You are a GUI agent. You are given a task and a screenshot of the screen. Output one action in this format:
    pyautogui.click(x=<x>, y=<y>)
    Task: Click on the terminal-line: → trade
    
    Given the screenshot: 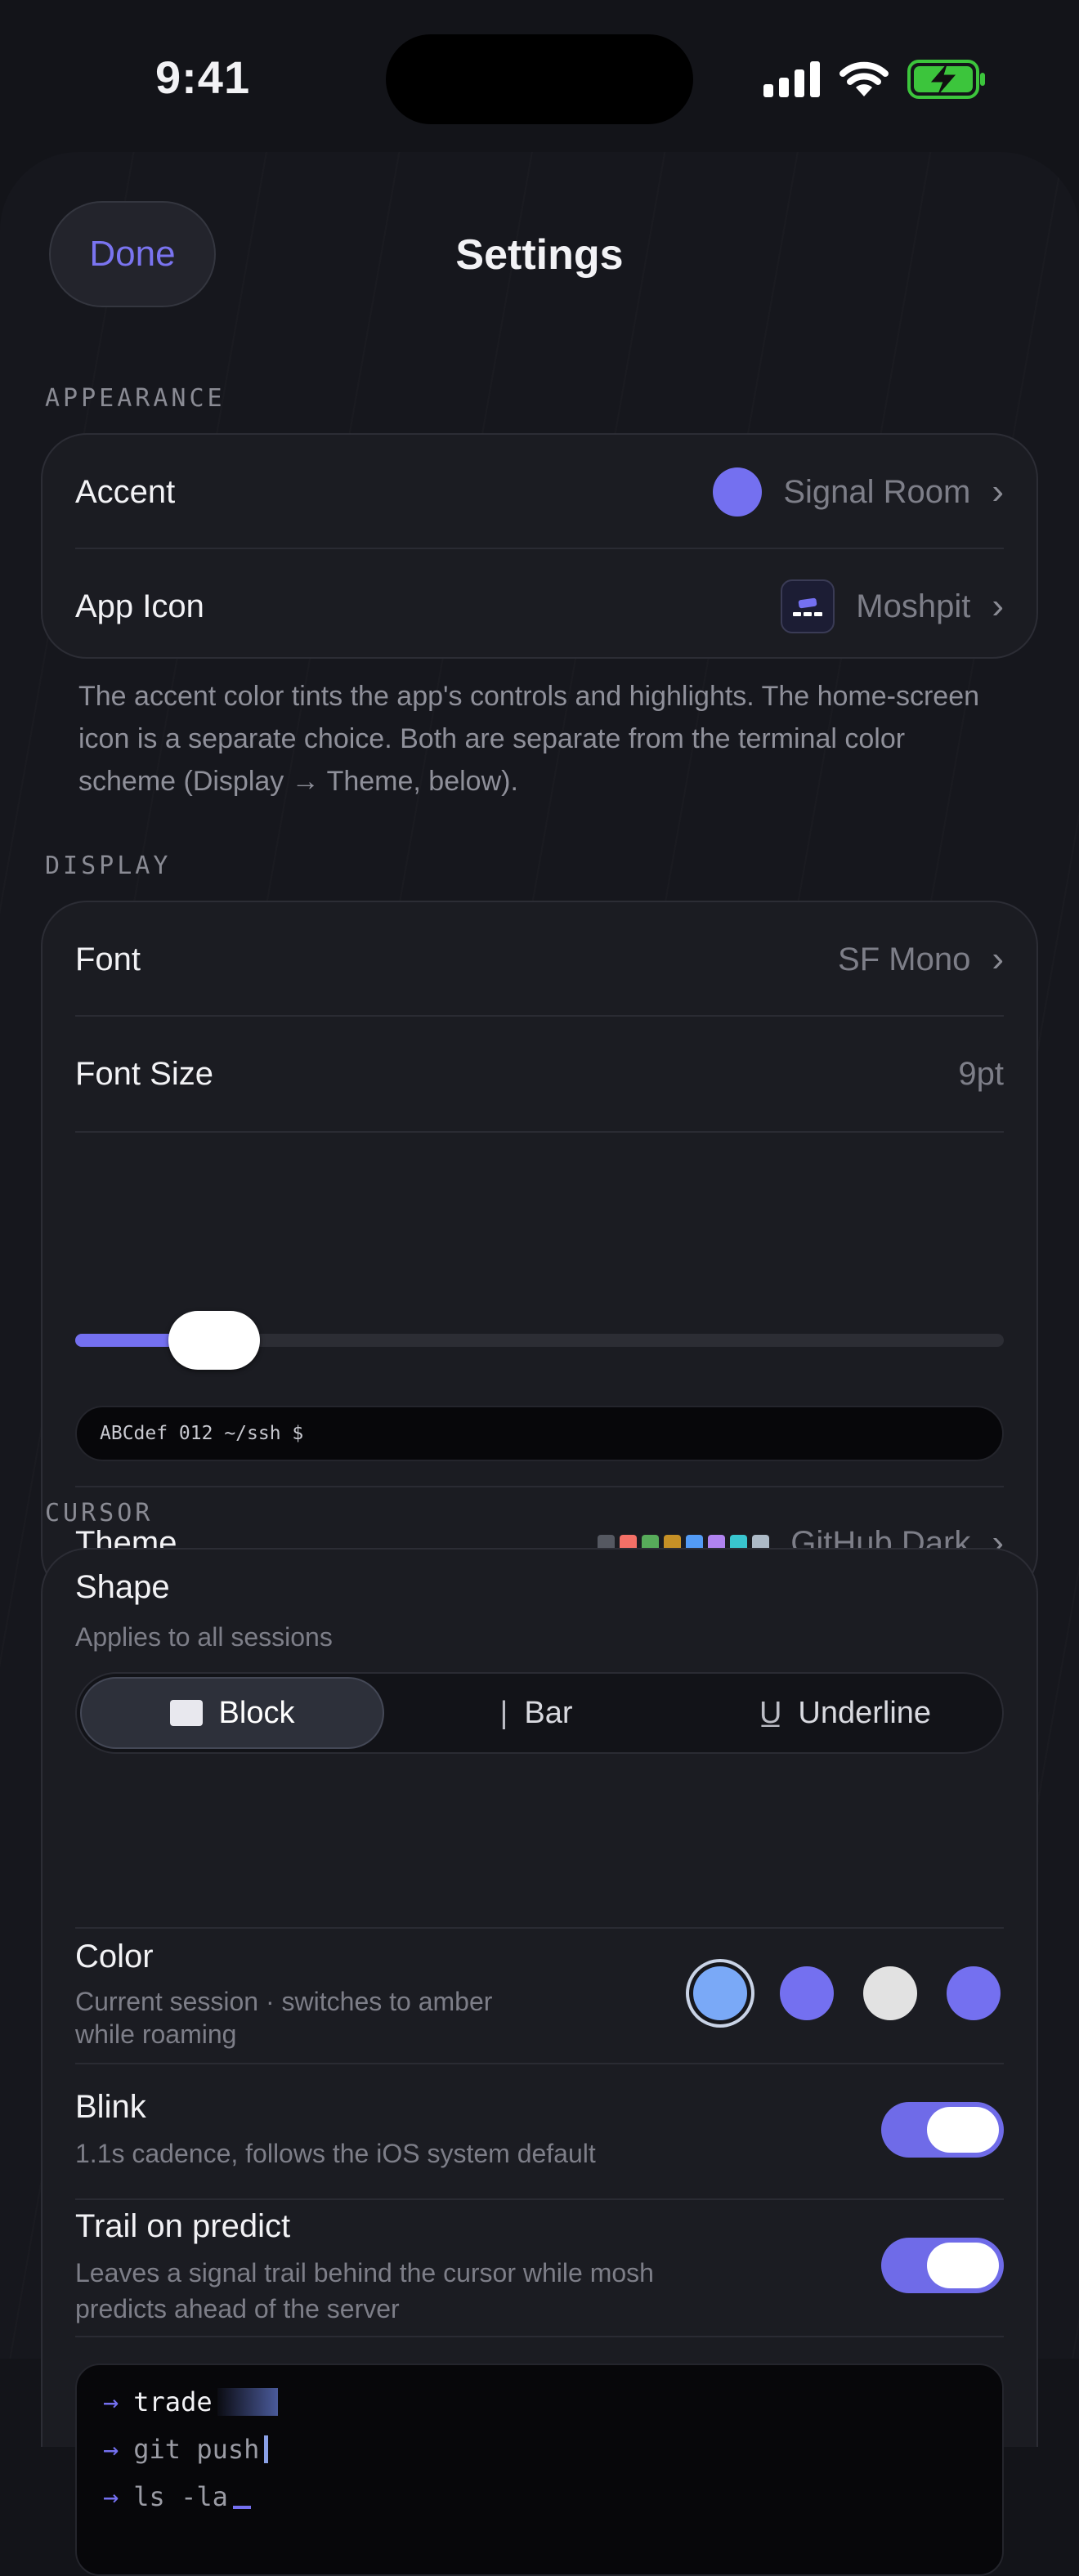 What is the action you would take?
    pyautogui.click(x=190, y=2401)
    